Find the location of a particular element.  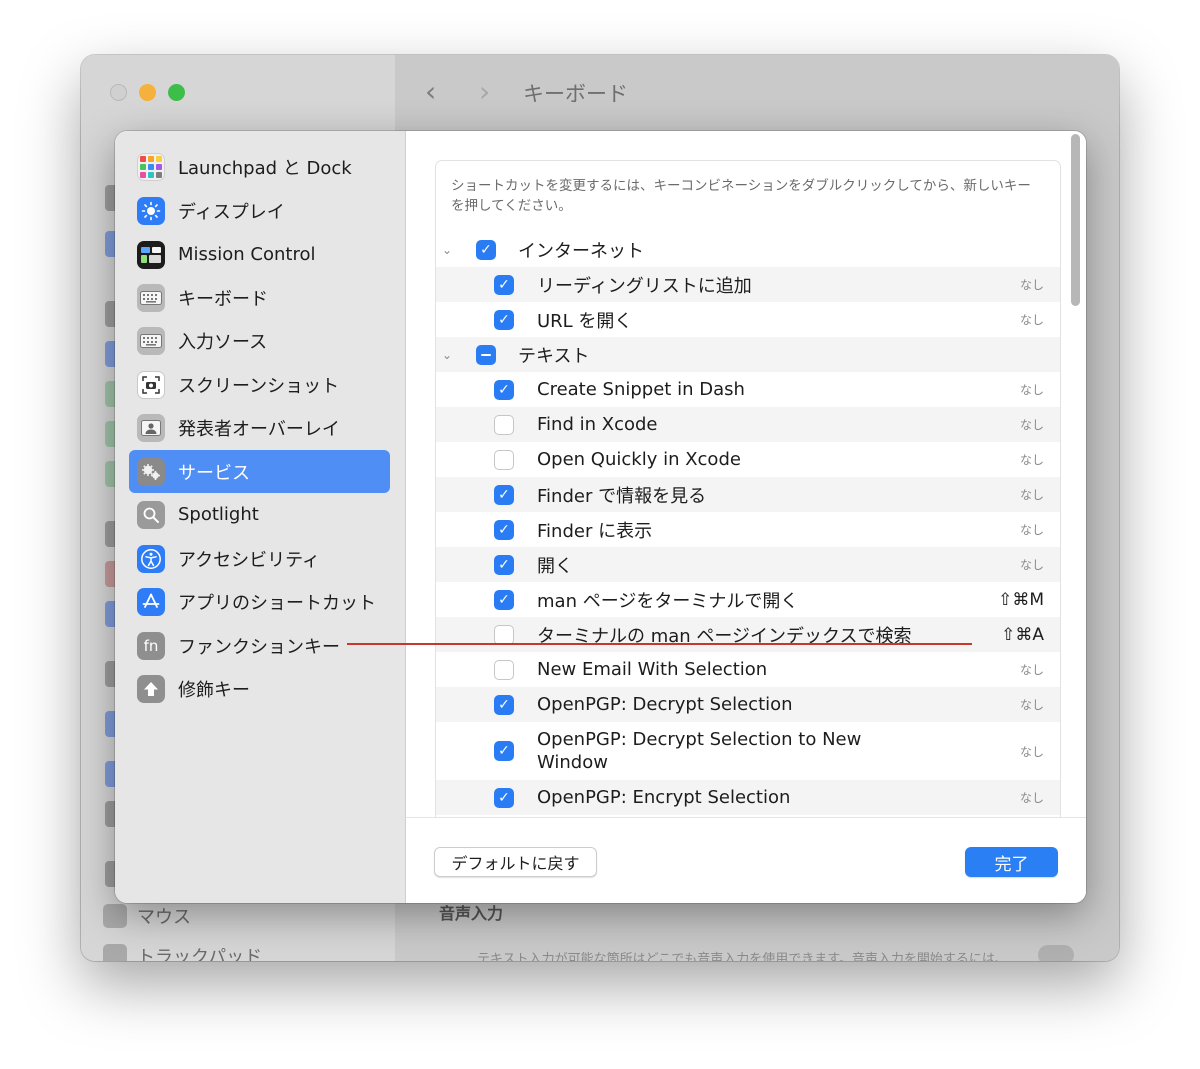

sidebar-item-label: 入力ソース is located at coordinates (223, 342).